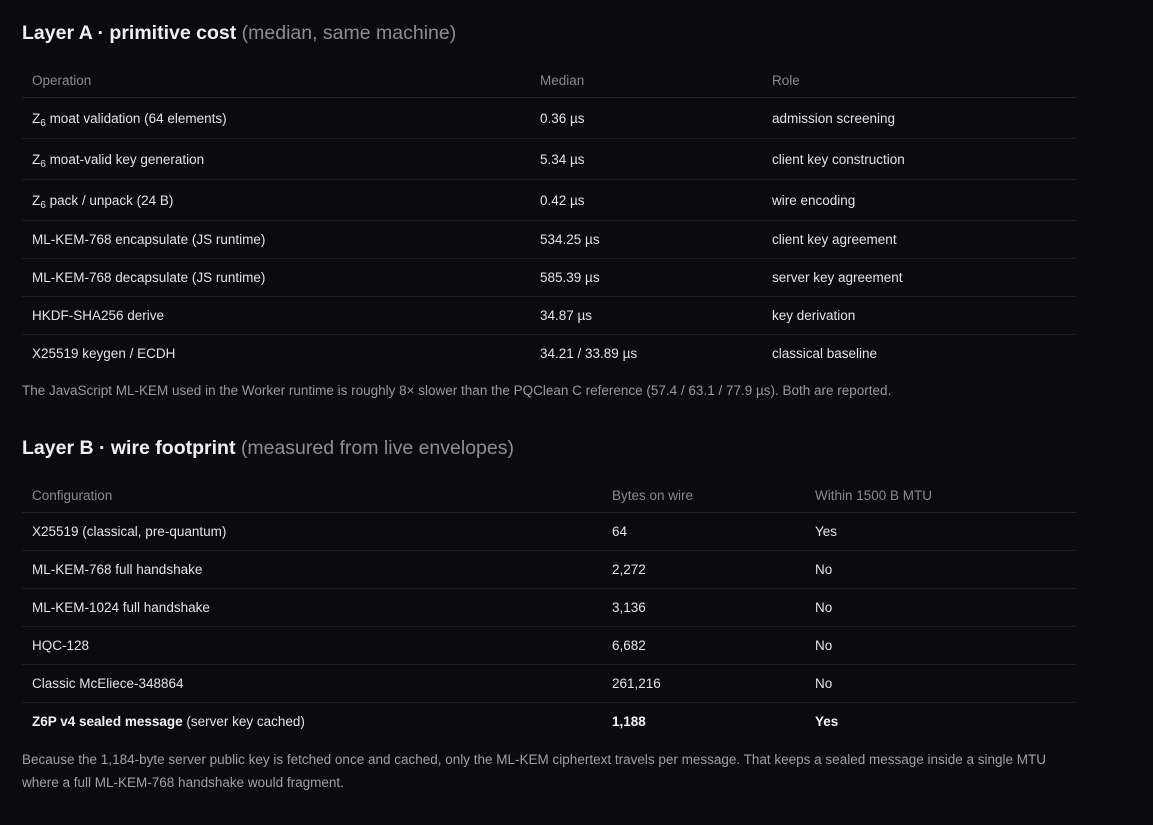  I want to click on column-header-median: Median, so click(646, 80).